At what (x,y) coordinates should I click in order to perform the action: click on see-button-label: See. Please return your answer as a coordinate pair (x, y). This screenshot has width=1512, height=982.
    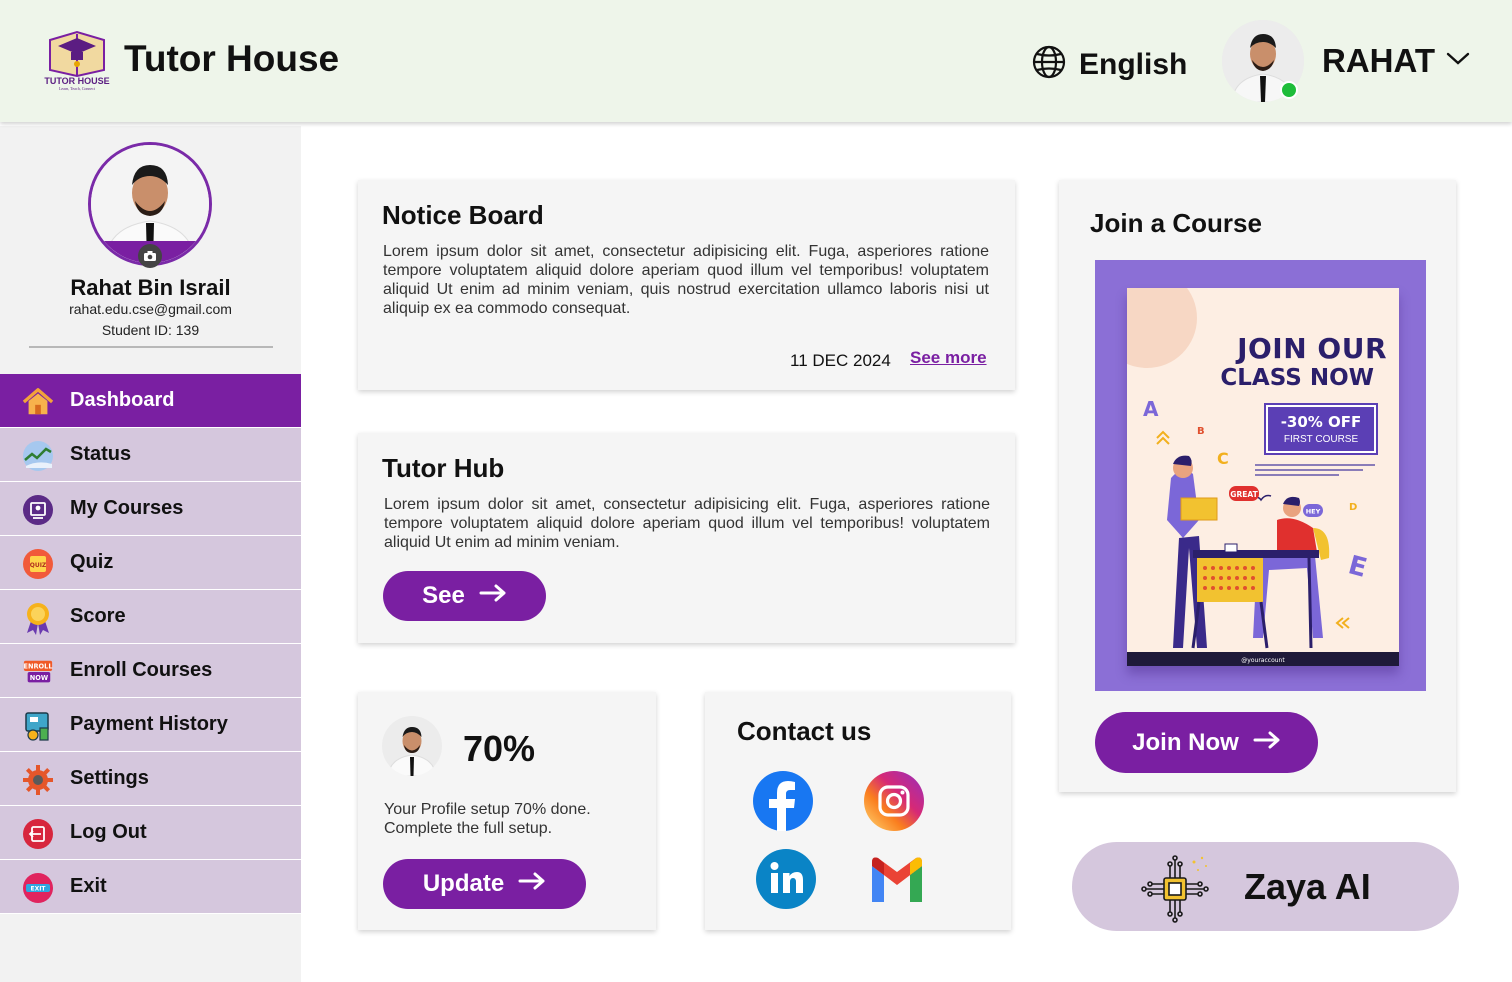
    Looking at the image, I should click on (443, 595).